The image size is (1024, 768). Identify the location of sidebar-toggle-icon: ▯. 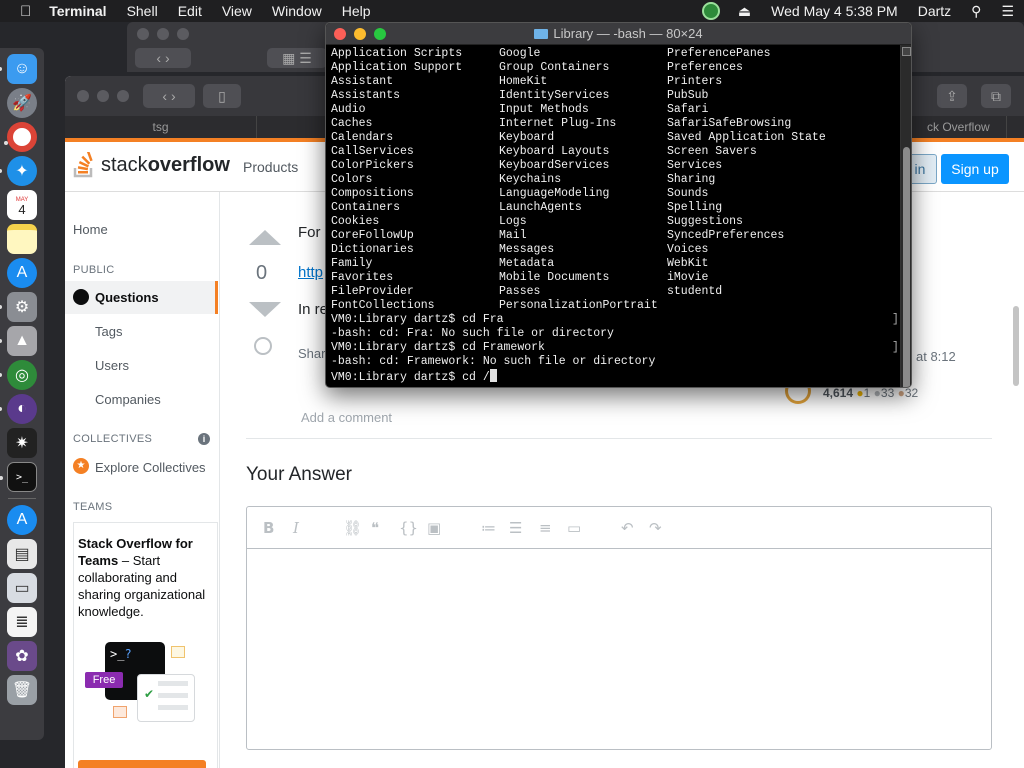
(222, 96).